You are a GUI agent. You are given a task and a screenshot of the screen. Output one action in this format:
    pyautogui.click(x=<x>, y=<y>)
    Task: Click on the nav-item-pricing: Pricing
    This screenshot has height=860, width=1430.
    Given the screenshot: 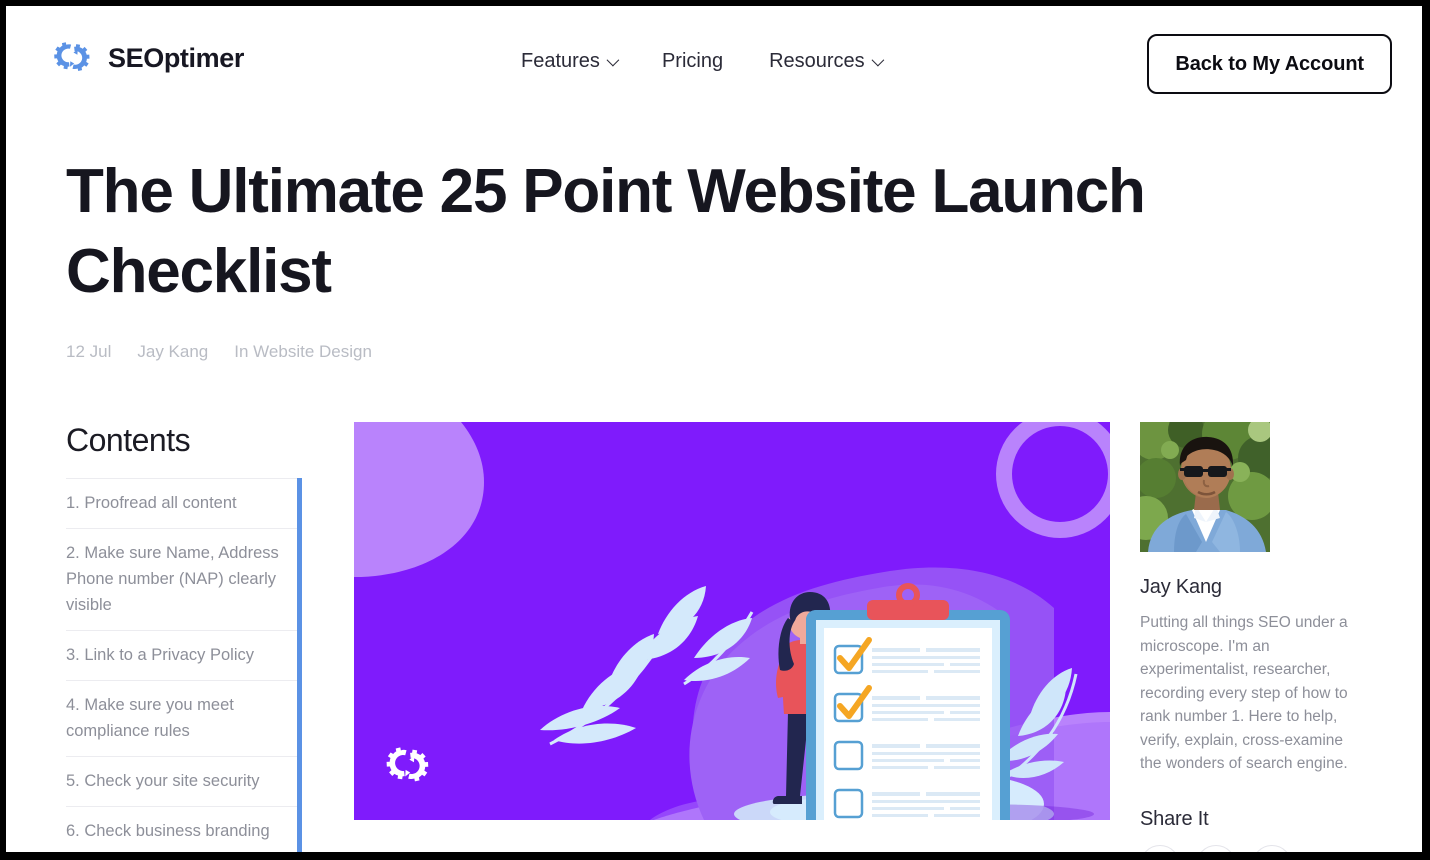 What is the action you would take?
    pyautogui.click(x=692, y=61)
    